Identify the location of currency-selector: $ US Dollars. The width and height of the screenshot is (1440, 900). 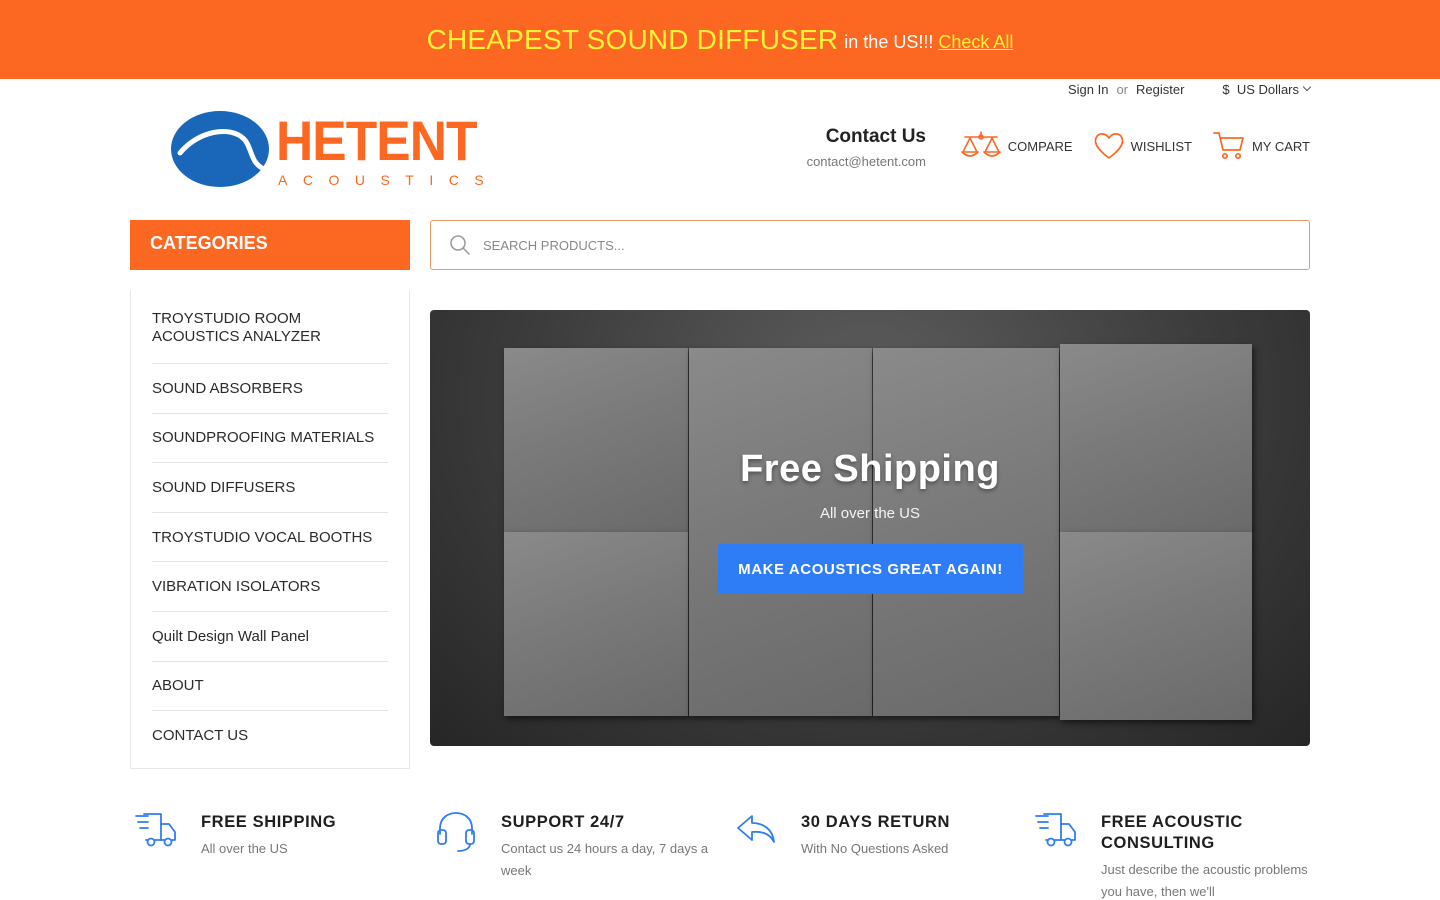
(1267, 89).